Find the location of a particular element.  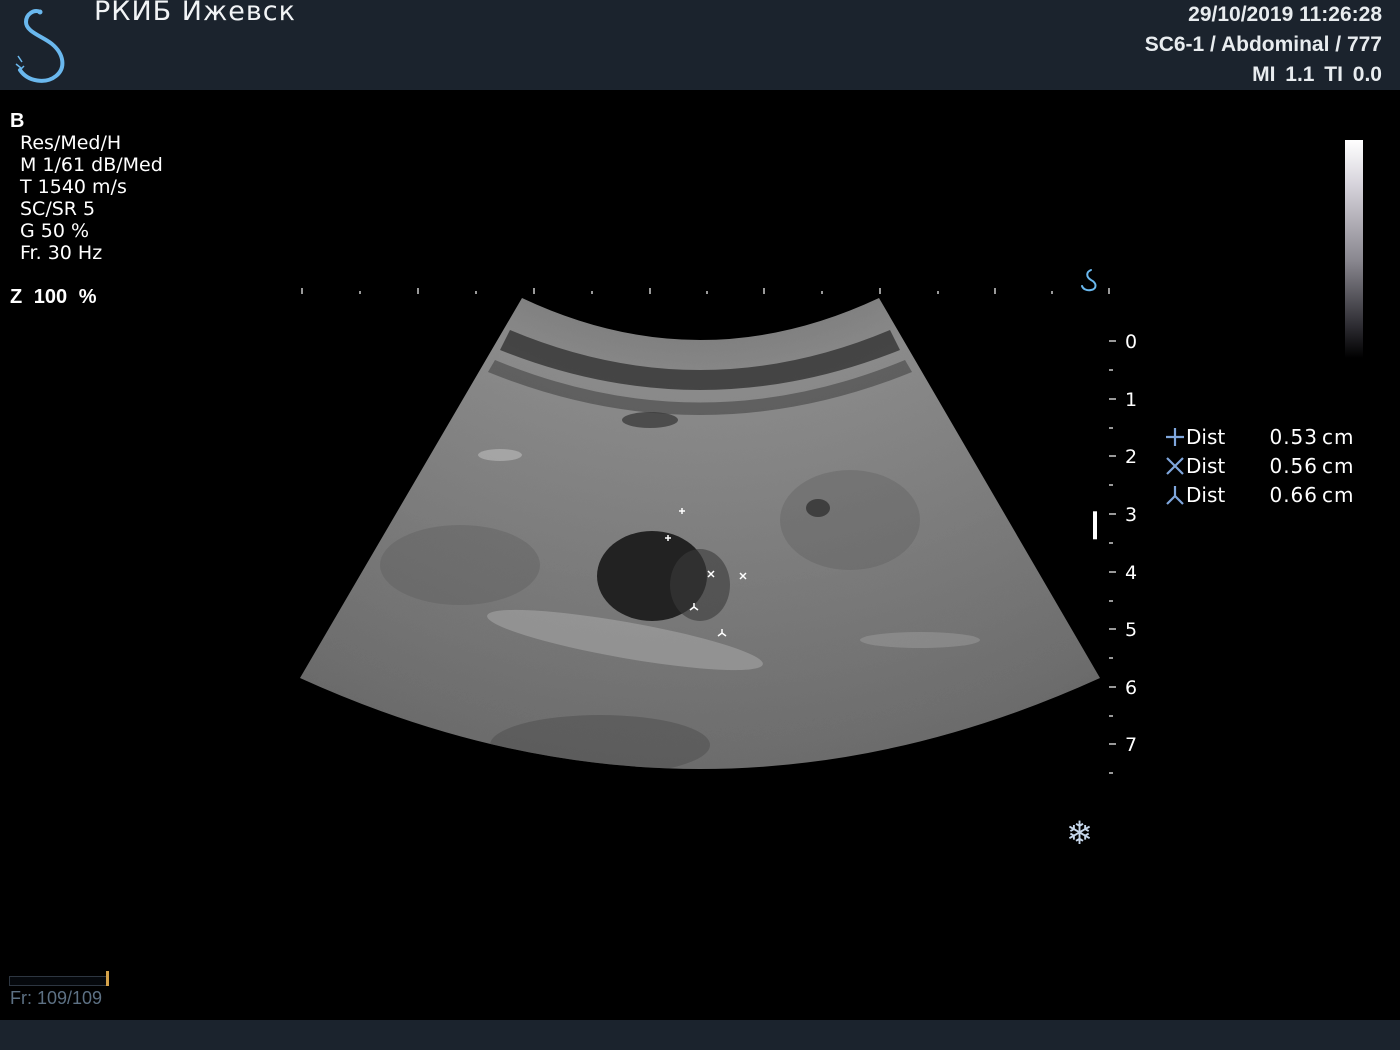

cine-progress-bar is located at coordinates (58, 981).